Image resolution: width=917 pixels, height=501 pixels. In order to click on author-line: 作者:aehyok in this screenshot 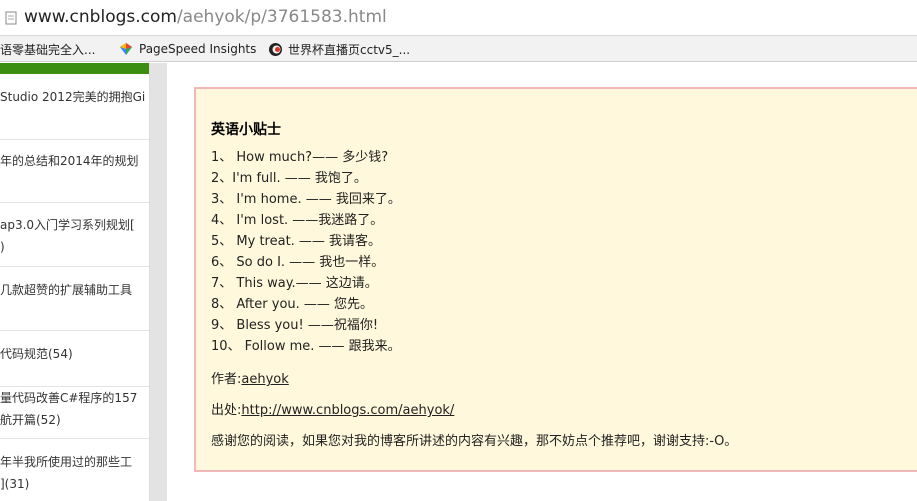, I will do `click(250, 377)`.